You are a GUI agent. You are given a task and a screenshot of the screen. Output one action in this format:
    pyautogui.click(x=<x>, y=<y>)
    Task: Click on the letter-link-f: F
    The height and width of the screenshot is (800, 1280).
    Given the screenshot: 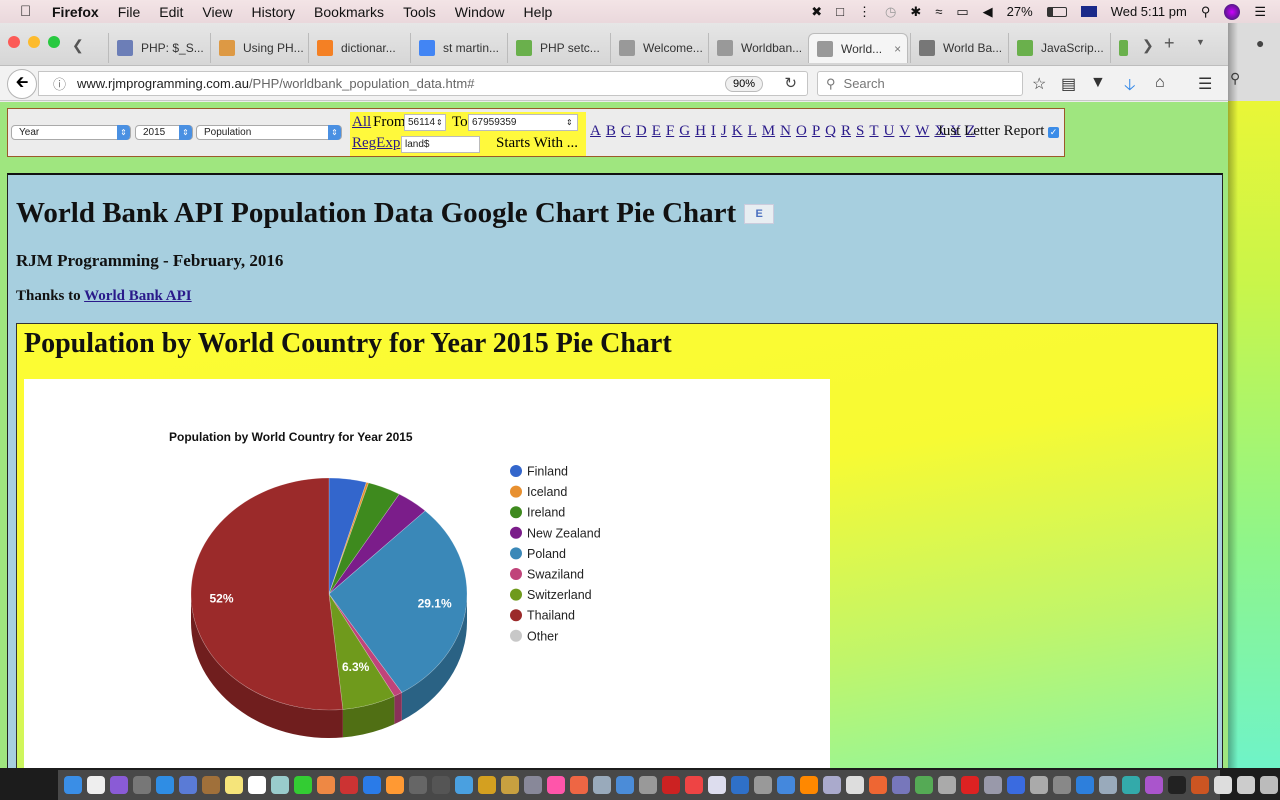 What is the action you would take?
    pyautogui.click(x=670, y=131)
    